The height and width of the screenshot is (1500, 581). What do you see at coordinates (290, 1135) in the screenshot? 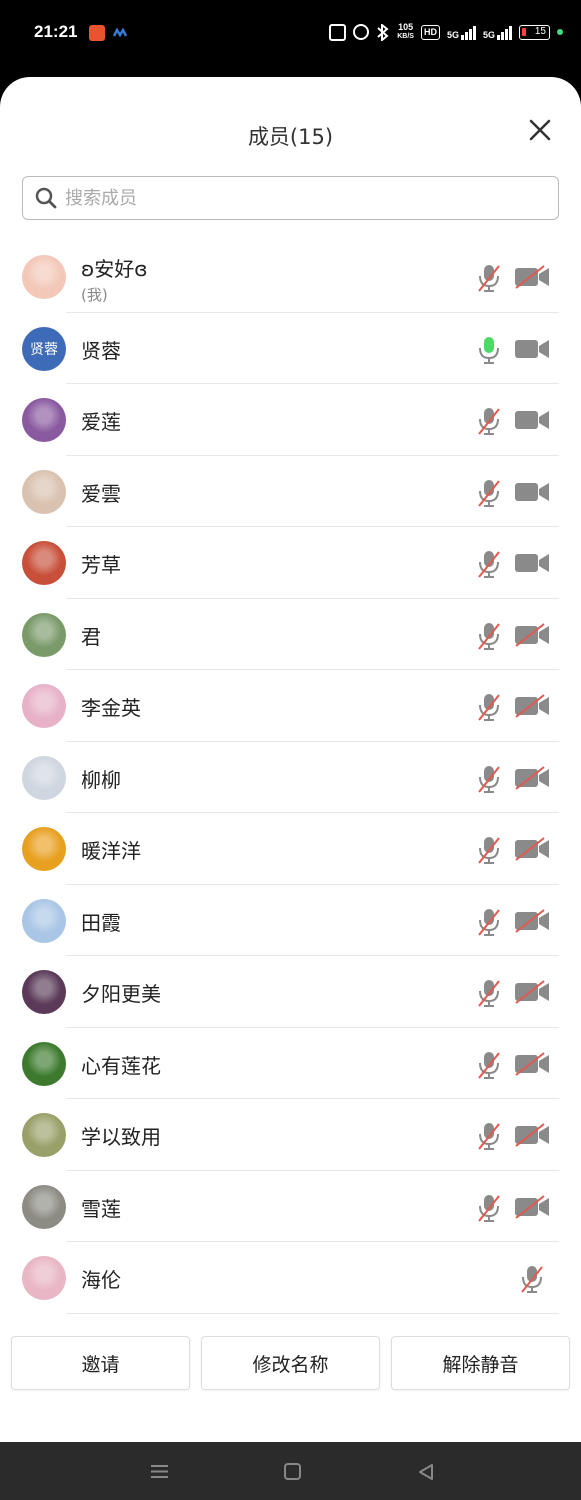
I see `member-row: 学以致用` at bounding box center [290, 1135].